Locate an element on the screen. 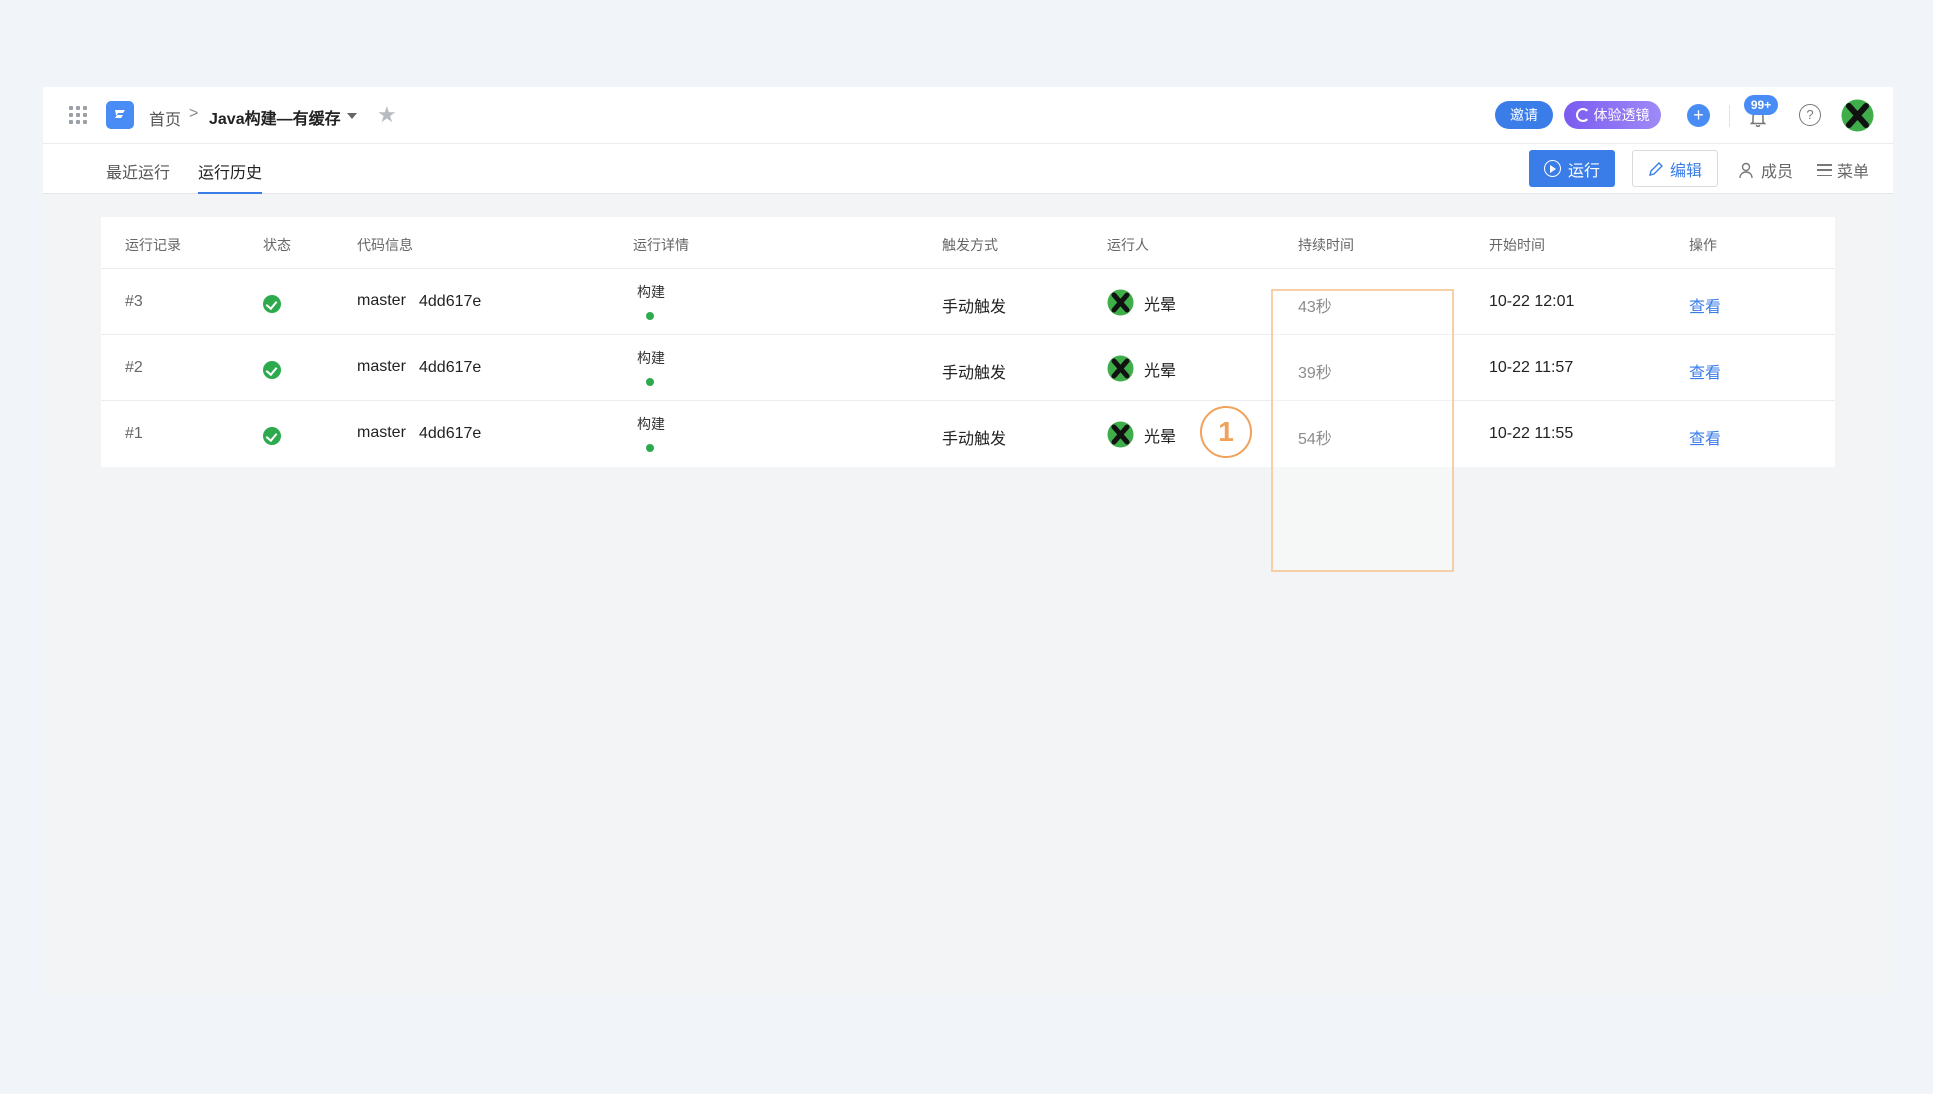 The width and height of the screenshot is (1933, 1094). start-time: 10-22 11:55 is located at coordinates (1531, 433).